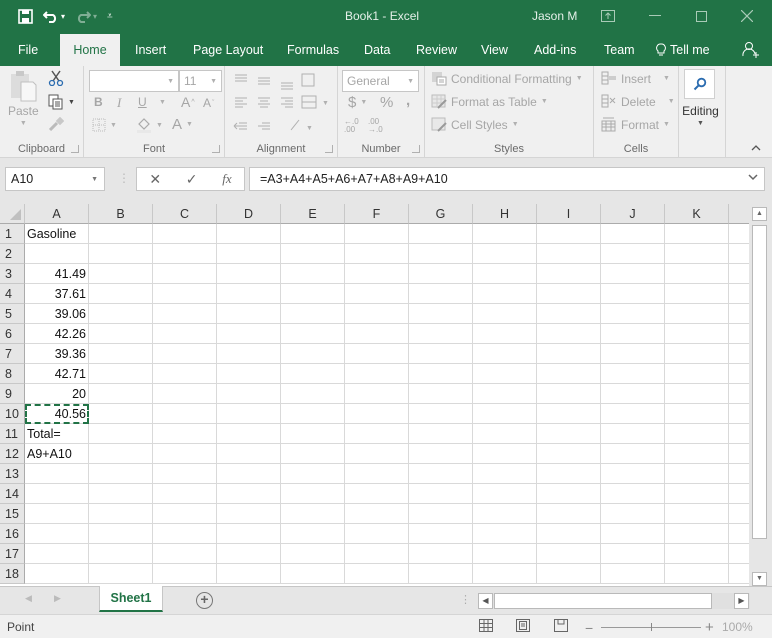  What do you see at coordinates (569, 474) in the screenshot?
I see `cell-i13` at bounding box center [569, 474].